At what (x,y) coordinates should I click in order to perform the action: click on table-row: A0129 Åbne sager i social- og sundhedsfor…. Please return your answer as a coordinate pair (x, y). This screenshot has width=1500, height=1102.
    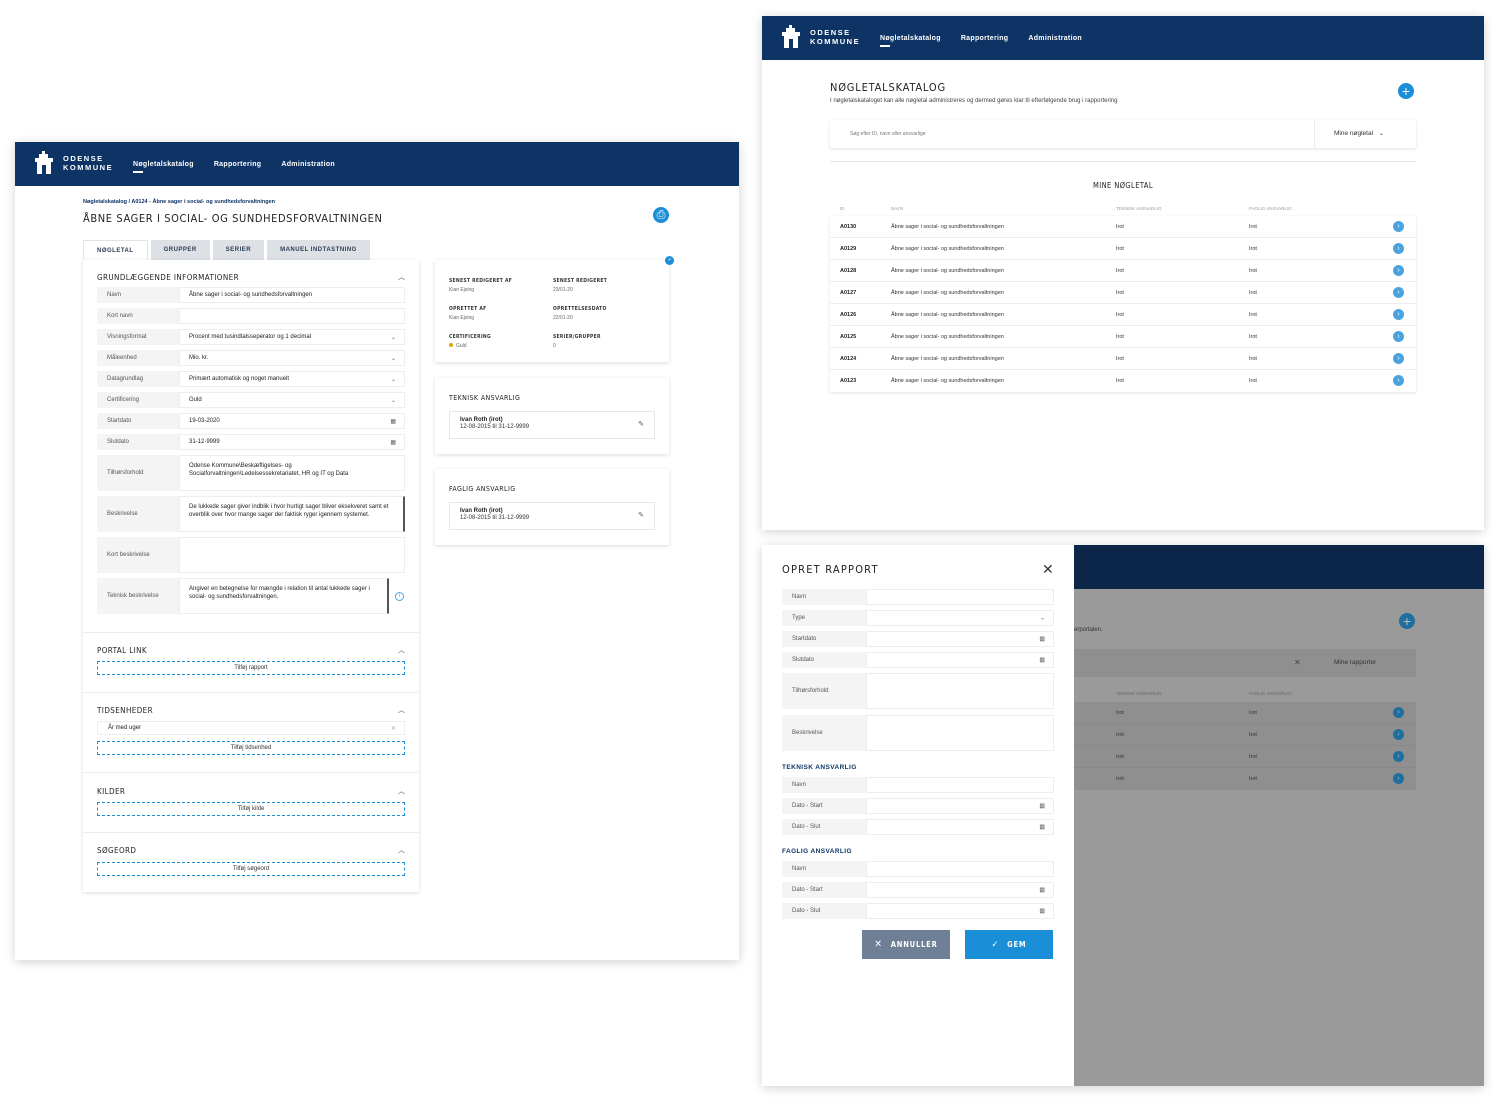
    Looking at the image, I should click on (1123, 249).